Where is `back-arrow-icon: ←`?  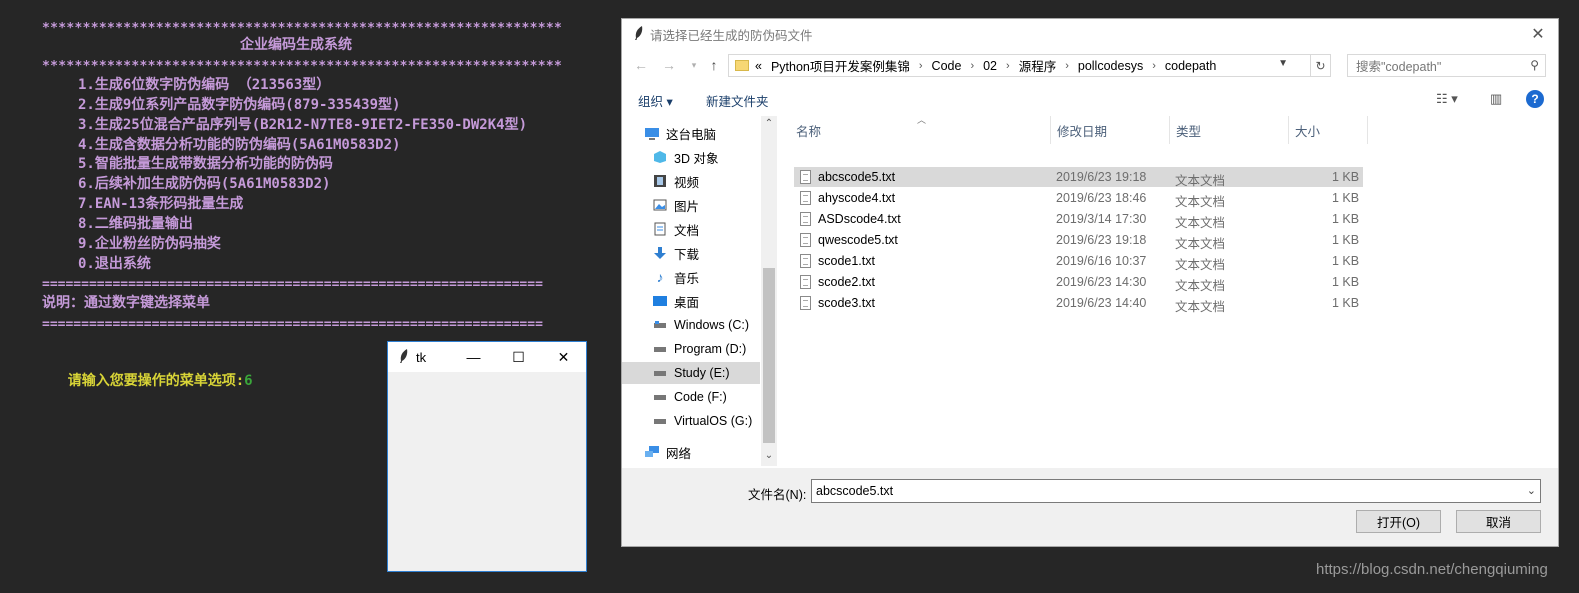 back-arrow-icon: ← is located at coordinates (641, 65).